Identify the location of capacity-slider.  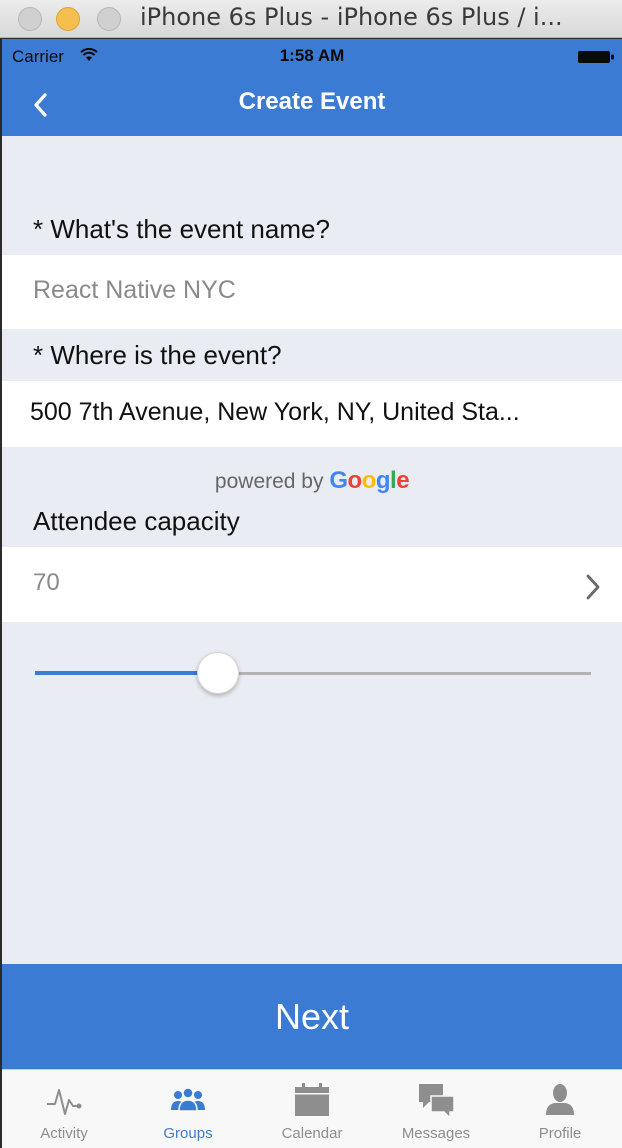
(313, 673).